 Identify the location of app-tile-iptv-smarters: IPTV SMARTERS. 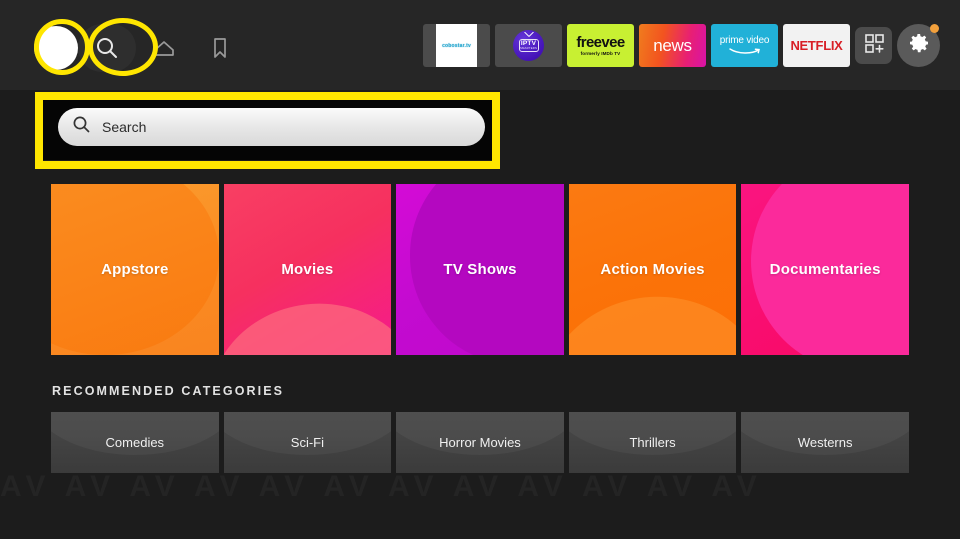
(528, 45).